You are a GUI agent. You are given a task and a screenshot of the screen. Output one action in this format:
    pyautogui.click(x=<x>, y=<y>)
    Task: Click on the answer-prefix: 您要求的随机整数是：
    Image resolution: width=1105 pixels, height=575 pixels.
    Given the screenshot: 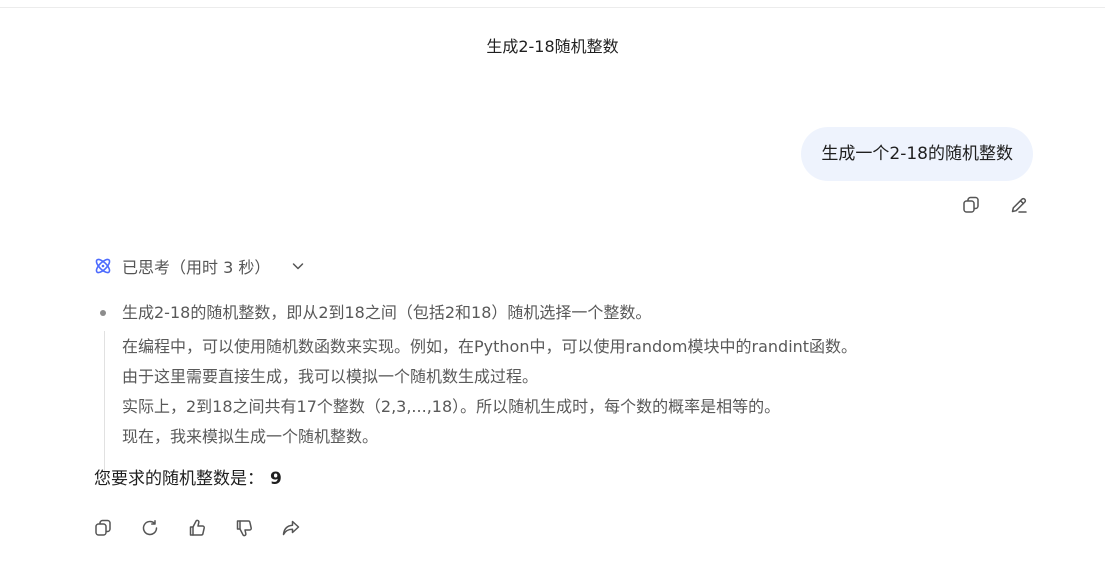 What is the action you would take?
    pyautogui.click(x=179, y=479)
    